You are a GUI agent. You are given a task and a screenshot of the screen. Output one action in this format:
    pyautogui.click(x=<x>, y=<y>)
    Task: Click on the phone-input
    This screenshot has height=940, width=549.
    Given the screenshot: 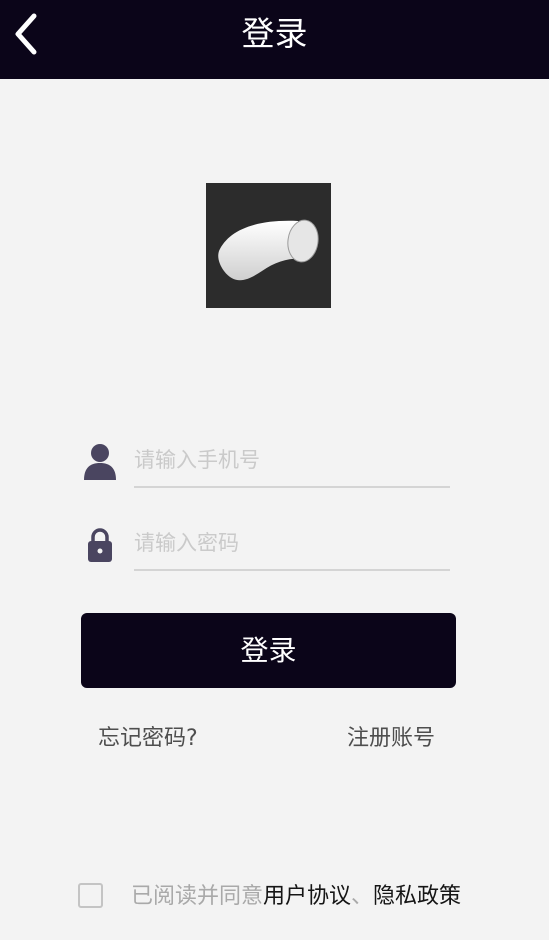 What is the action you would take?
    pyautogui.click(x=292, y=460)
    